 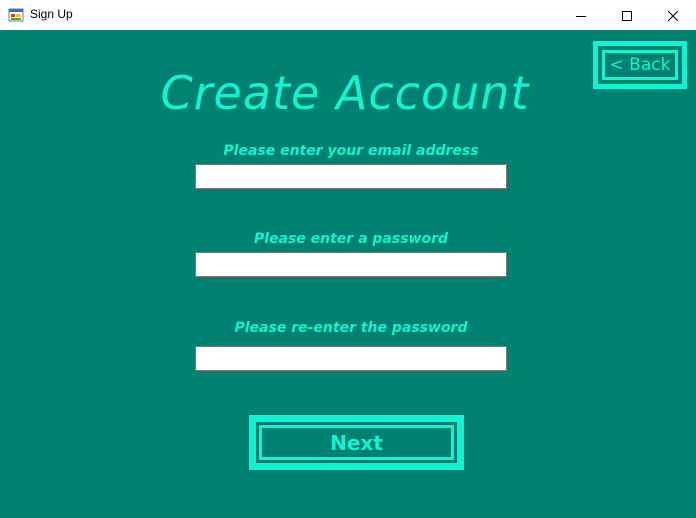 I want to click on password-label: Please enter a password, so click(x=351, y=239).